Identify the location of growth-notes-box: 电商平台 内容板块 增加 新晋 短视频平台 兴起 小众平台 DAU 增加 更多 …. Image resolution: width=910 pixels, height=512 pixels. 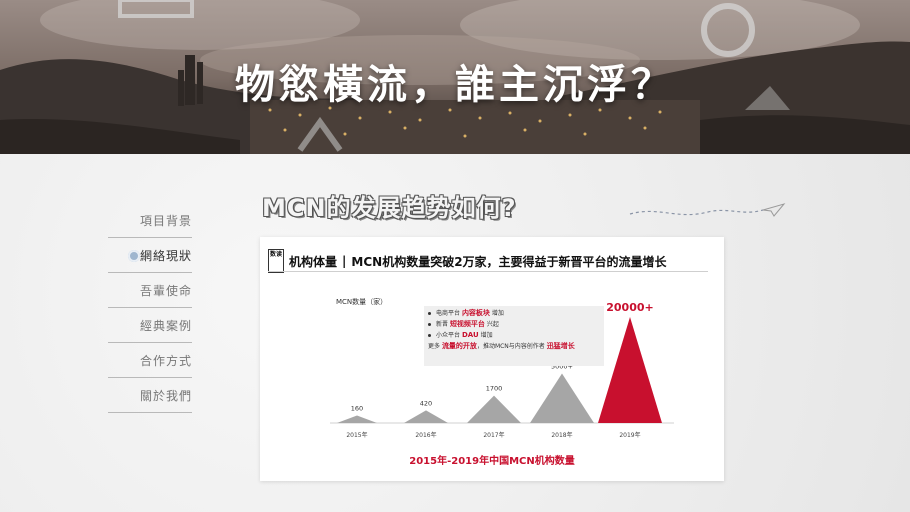
(514, 336).